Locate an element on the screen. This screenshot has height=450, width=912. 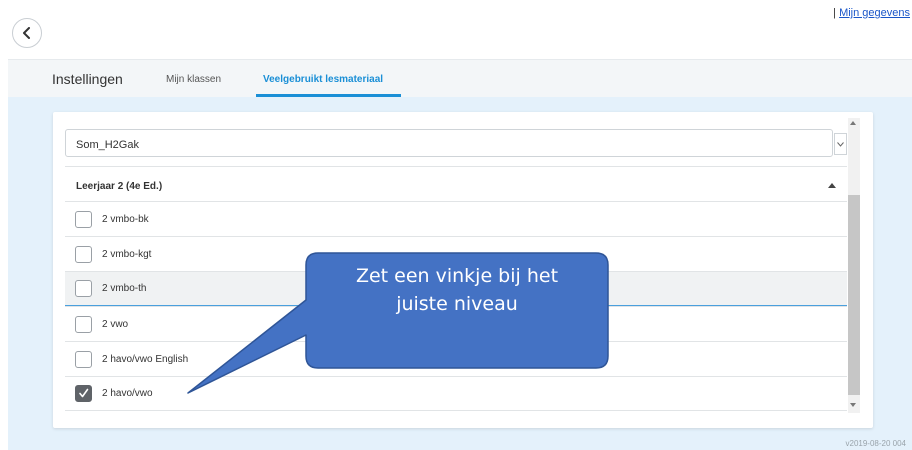
chevron-left-icon is located at coordinates (26, 33).